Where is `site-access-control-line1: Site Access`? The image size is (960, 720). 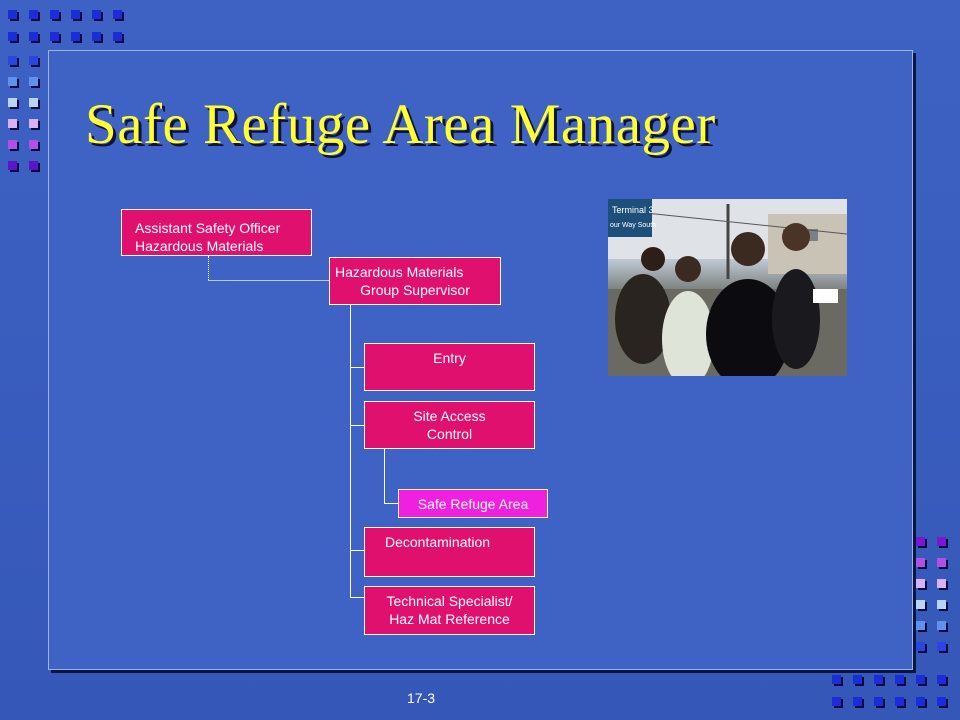 site-access-control-line1: Site Access is located at coordinates (449, 416).